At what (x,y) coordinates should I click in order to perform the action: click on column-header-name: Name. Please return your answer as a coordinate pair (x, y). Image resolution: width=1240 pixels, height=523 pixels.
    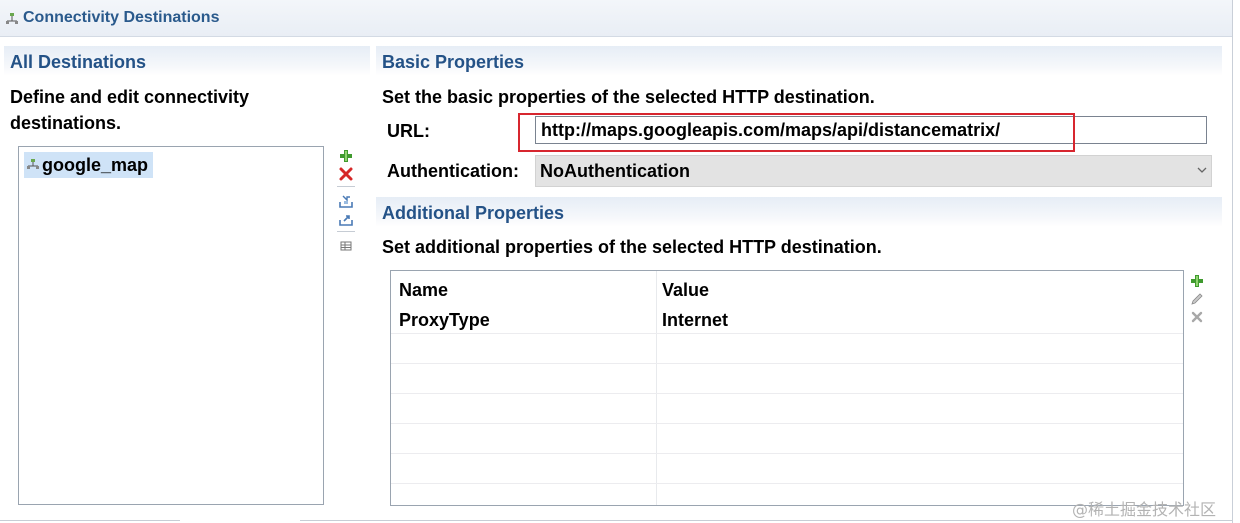
    Looking at the image, I should click on (423, 290).